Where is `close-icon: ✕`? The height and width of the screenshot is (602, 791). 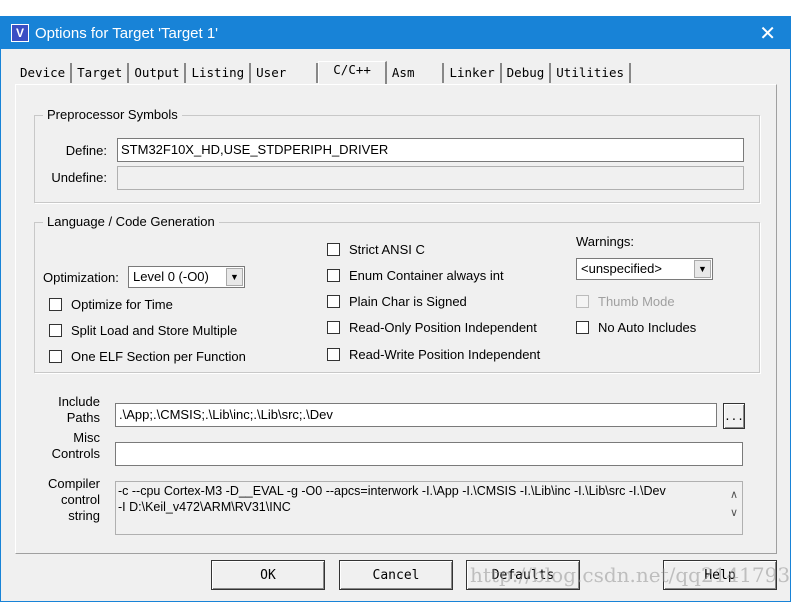
close-icon: ✕ is located at coordinates (767, 33).